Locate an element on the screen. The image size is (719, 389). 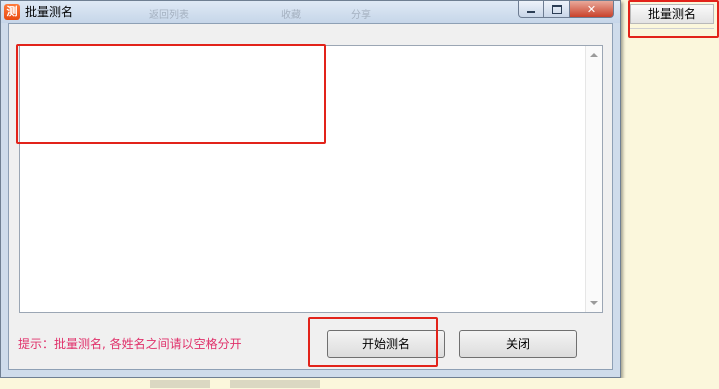
ghost-text: 分享 is located at coordinates (361, 15).